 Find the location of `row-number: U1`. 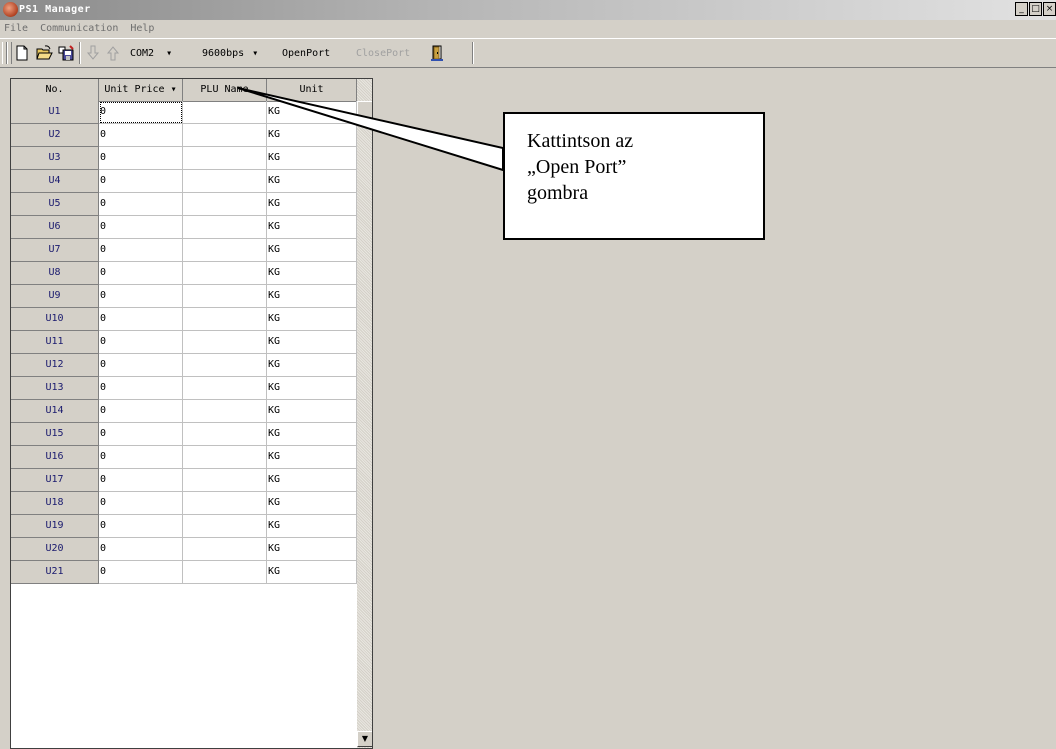

row-number: U1 is located at coordinates (55, 112).